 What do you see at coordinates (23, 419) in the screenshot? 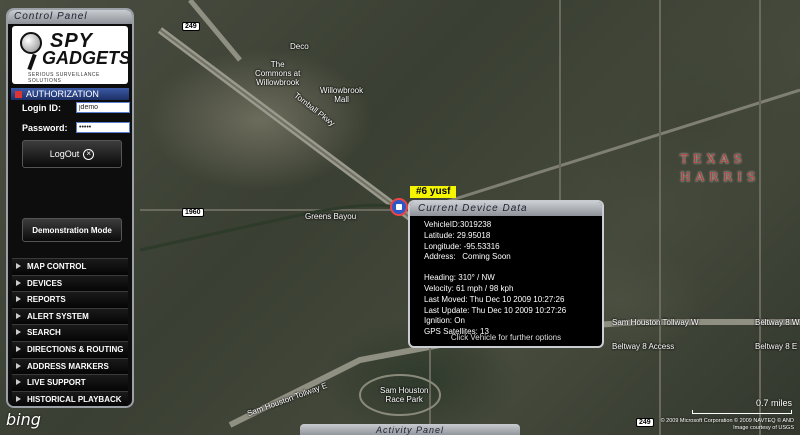
I see `bing-logo: bing` at bounding box center [23, 419].